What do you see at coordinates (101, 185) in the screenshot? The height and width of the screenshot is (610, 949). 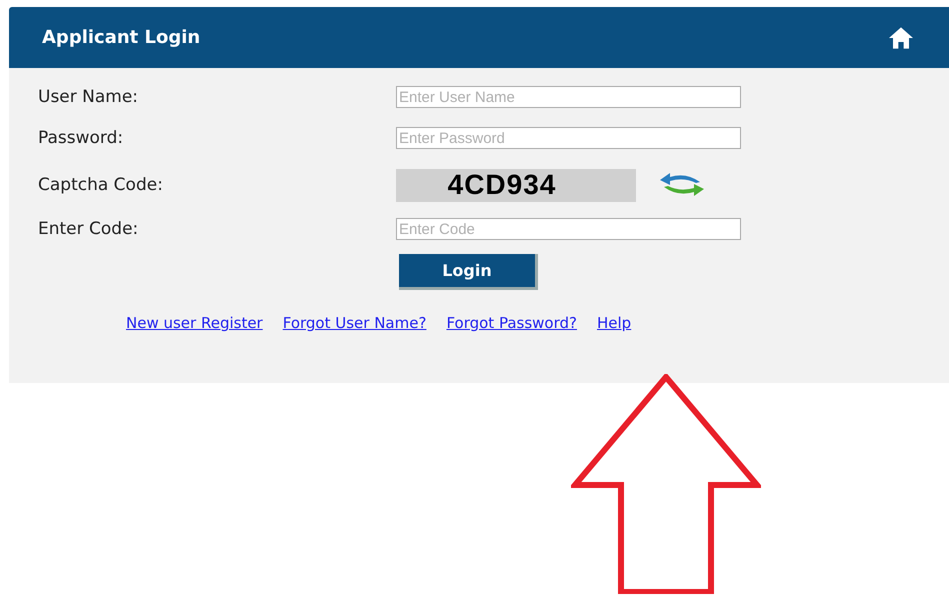 I see `field-label: Captcha Code:` at bounding box center [101, 185].